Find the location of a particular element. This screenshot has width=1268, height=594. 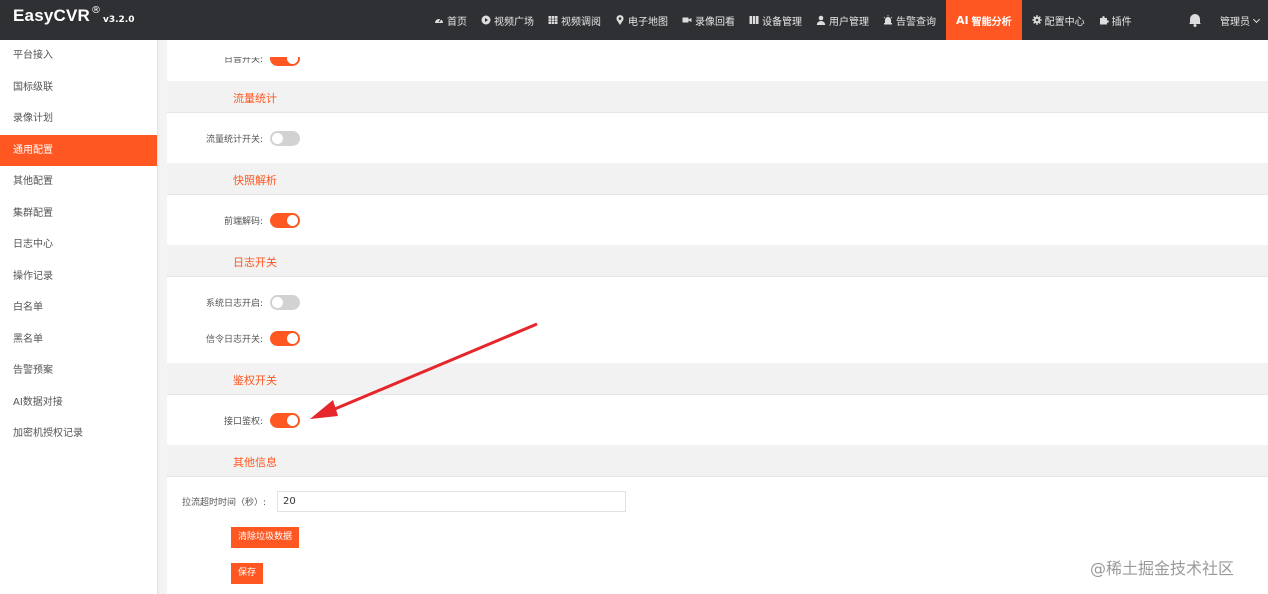

watermark: @稀土掘金技术社区 is located at coordinates (1162, 568).